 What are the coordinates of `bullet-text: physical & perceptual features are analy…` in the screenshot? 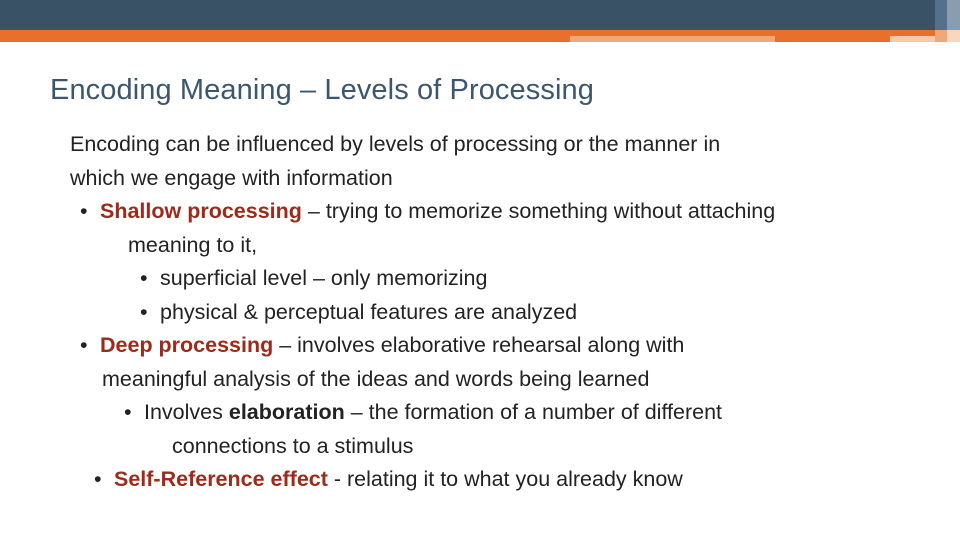 It's located at (369, 311).